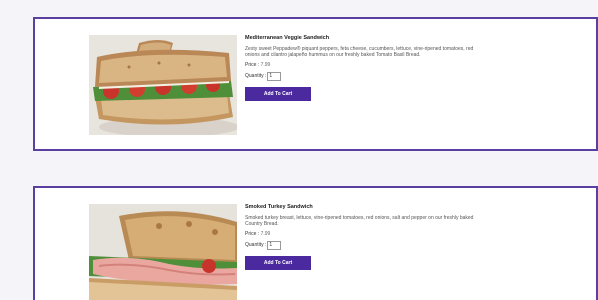  What do you see at coordinates (279, 207) in the screenshot?
I see `product-title: Smoked Turkey Sandwich` at bounding box center [279, 207].